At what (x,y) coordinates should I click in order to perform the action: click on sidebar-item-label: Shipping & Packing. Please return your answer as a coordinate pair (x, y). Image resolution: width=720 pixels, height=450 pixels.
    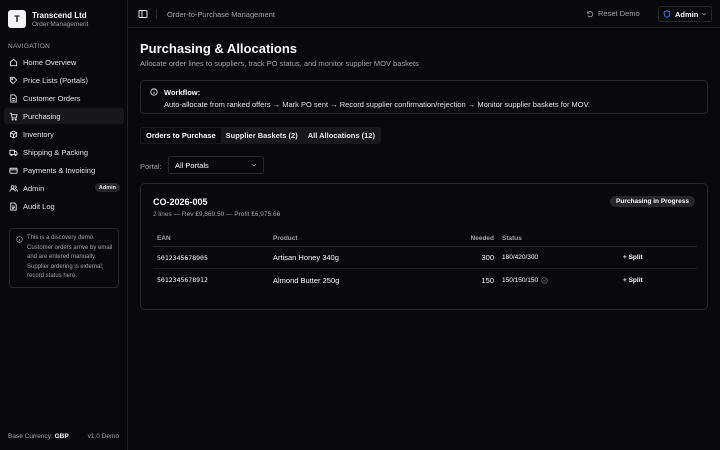
    Looking at the image, I should click on (56, 152).